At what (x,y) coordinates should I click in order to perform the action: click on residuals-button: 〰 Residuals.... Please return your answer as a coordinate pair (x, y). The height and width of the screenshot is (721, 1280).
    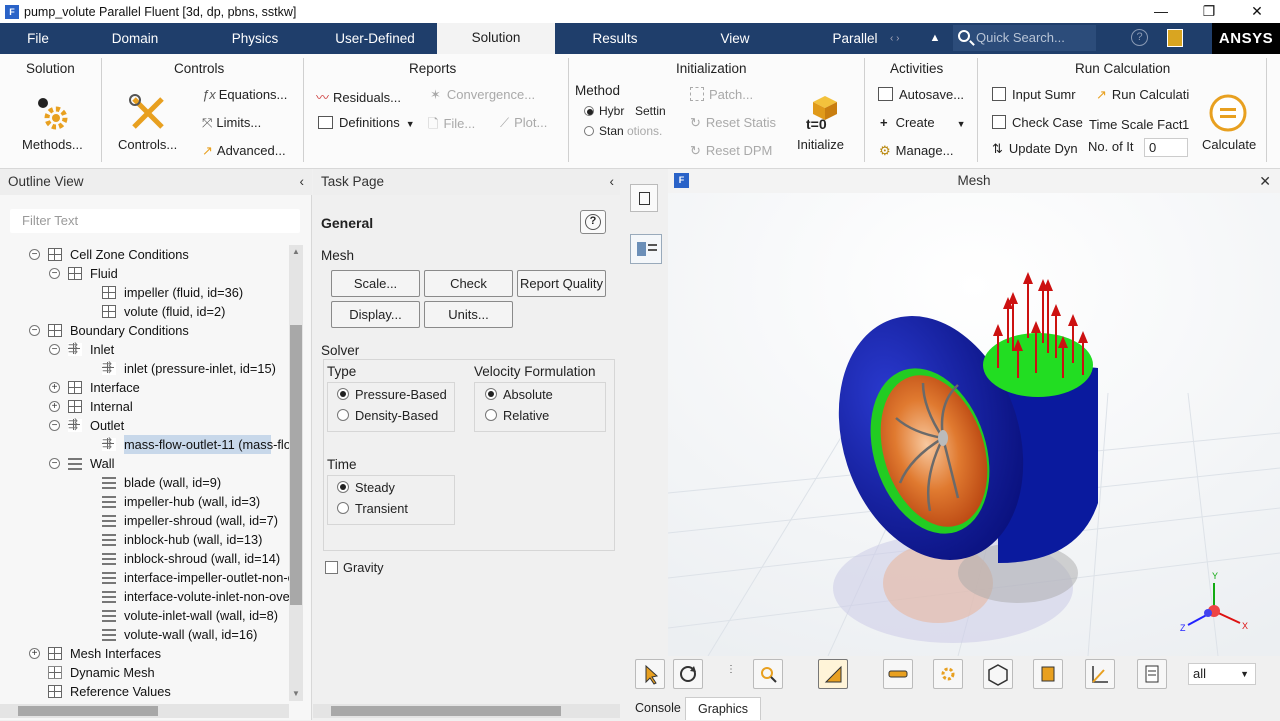
    Looking at the image, I should click on (358, 96).